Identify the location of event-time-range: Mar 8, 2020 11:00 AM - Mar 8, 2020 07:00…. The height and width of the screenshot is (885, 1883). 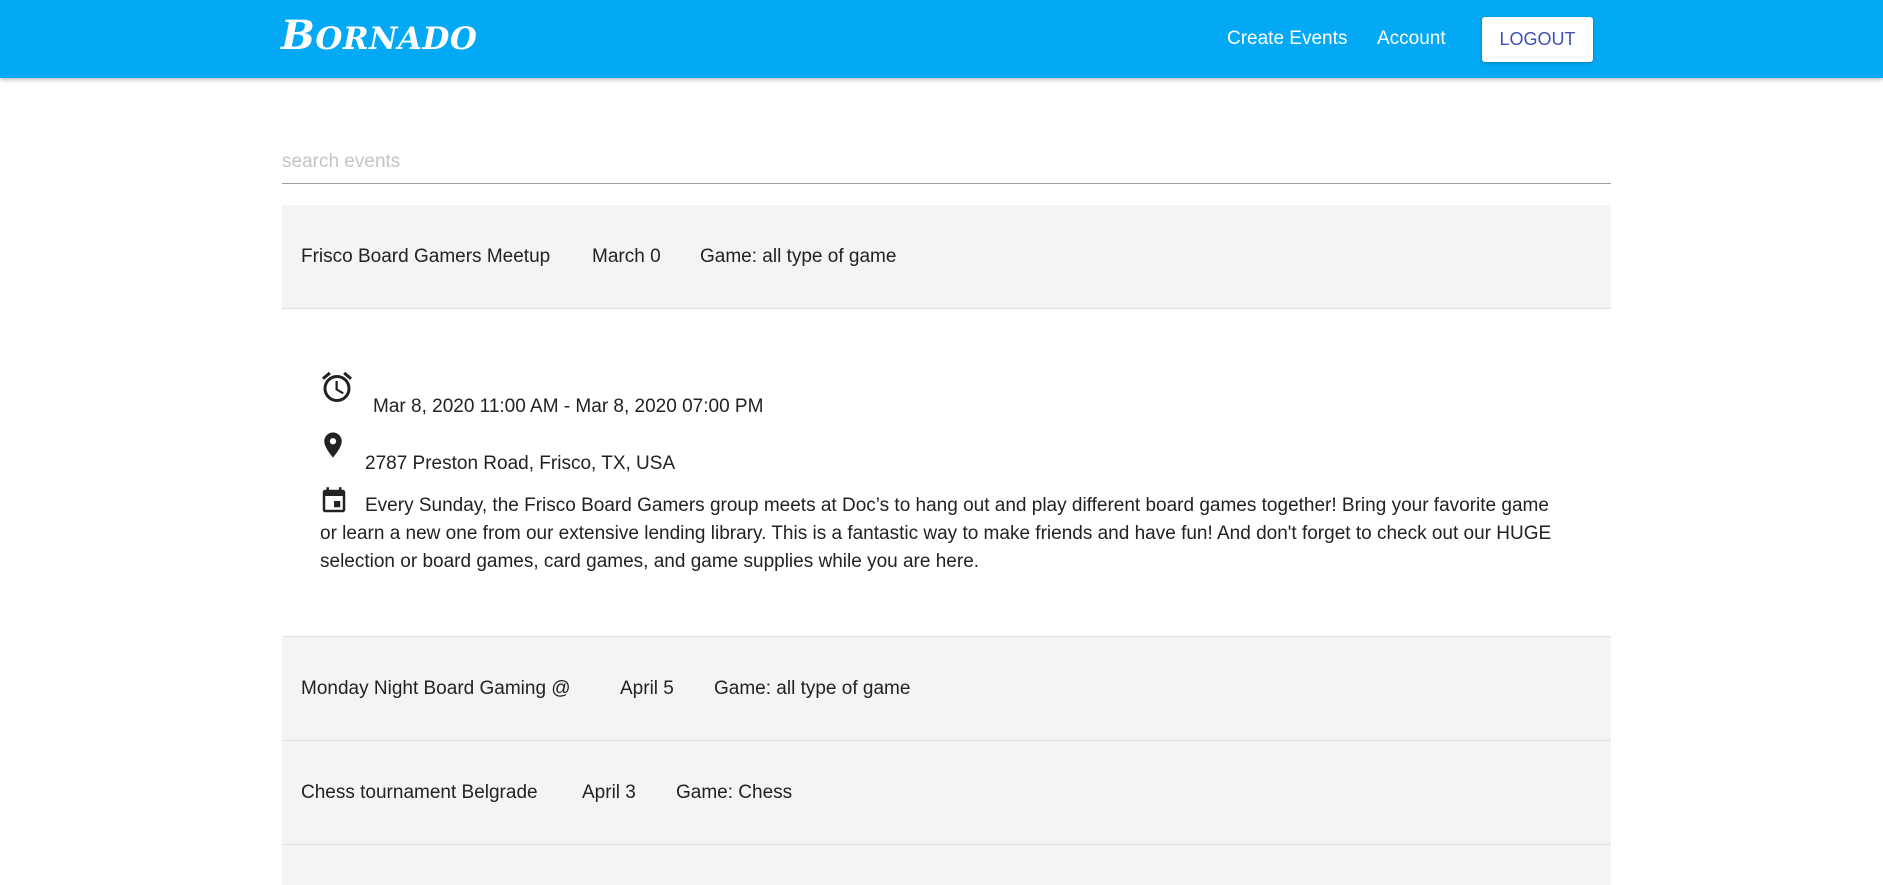
(568, 406).